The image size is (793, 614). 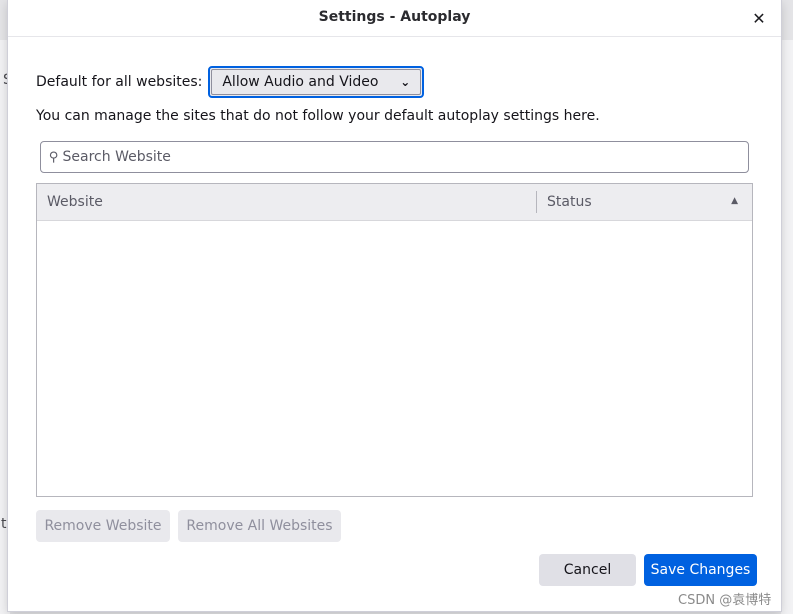 What do you see at coordinates (401, 157) in the screenshot?
I see `search-website-input` at bounding box center [401, 157].